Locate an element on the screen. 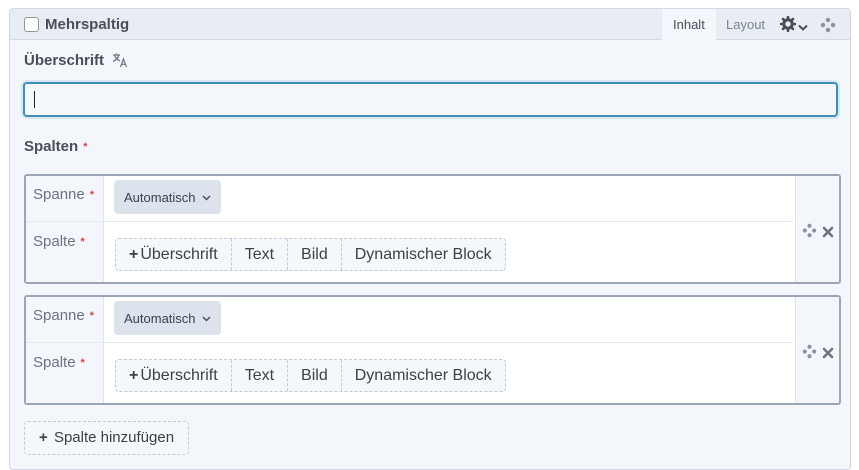  gear-icon is located at coordinates (788, 26).